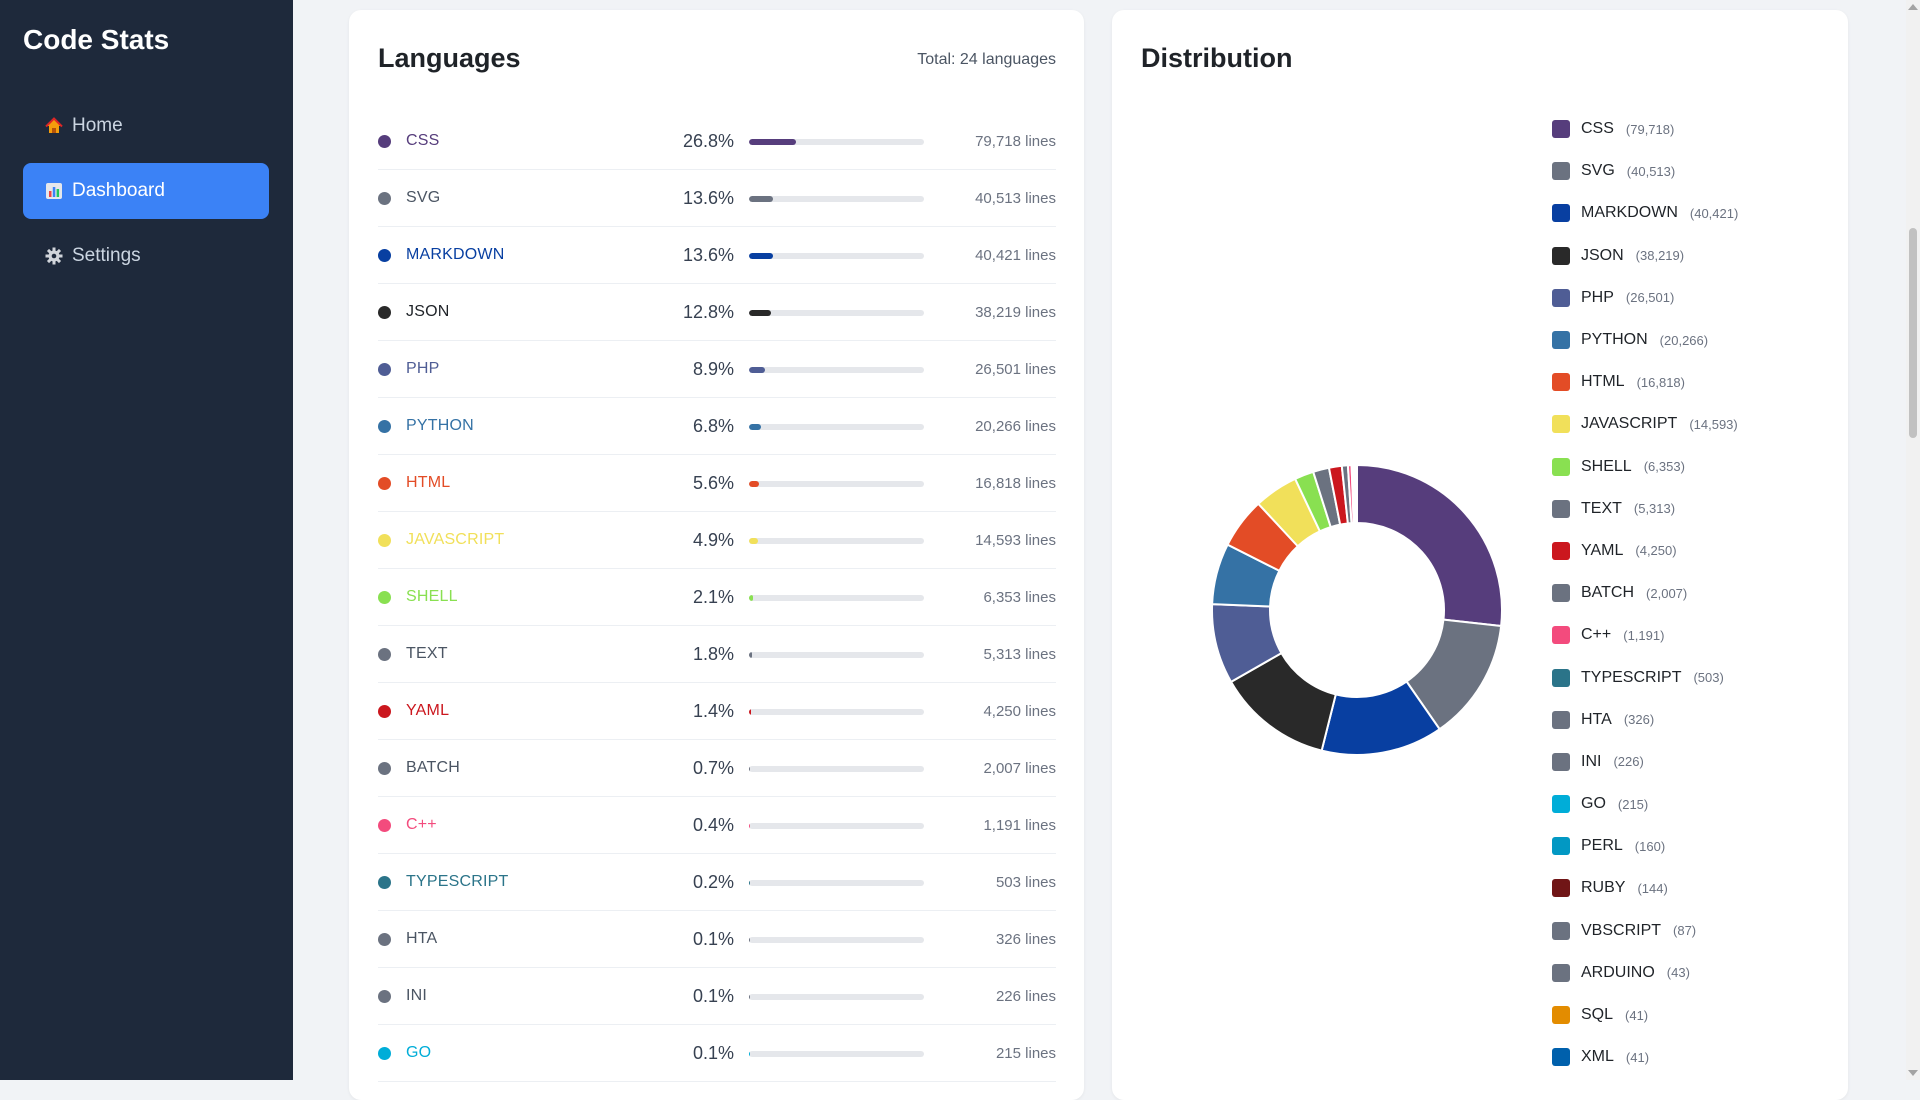 The height and width of the screenshot is (1100, 1920). What do you see at coordinates (717, 255) in the screenshot?
I see `language-row: MARKDOWN13.6%40,421 lines` at bounding box center [717, 255].